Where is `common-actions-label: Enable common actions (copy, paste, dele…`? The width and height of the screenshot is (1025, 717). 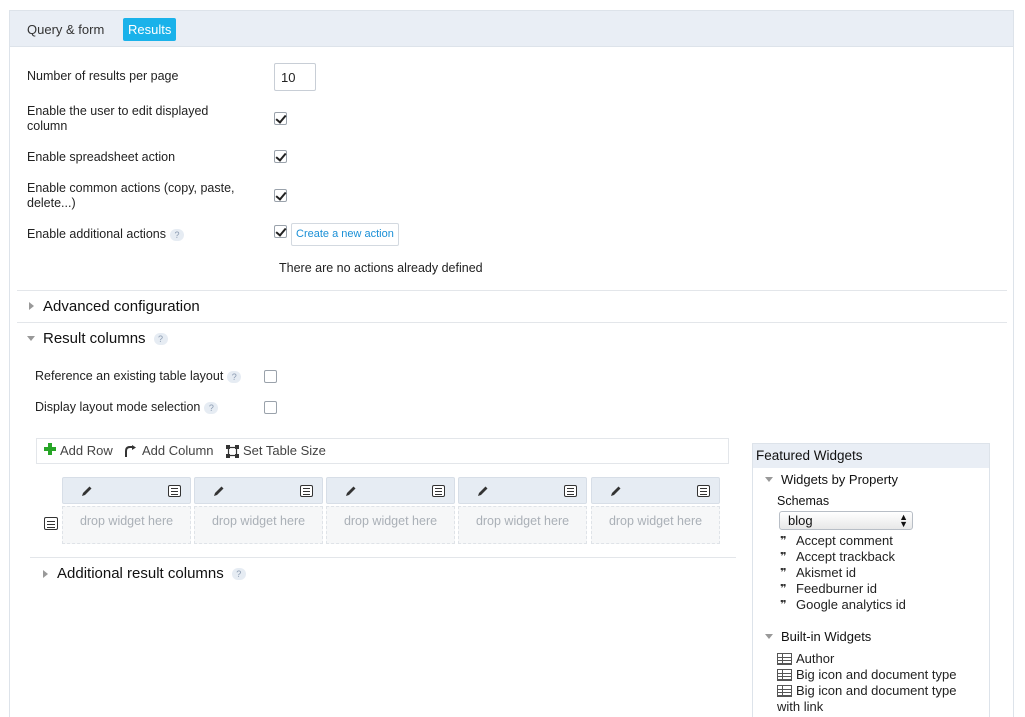 common-actions-label: Enable common actions (copy, paste, dele… is located at coordinates (131, 195).